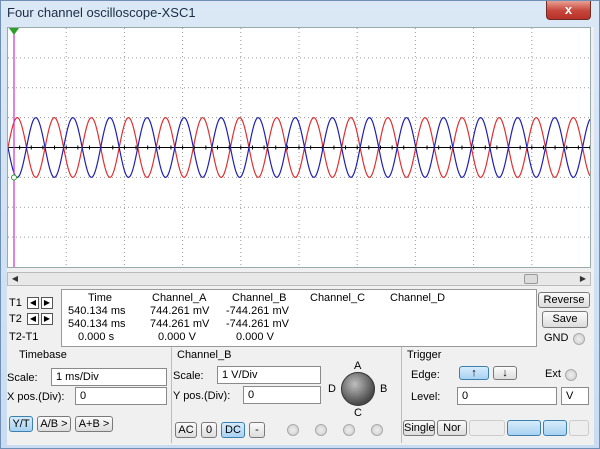 The image size is (600, 449). What do you see at coordinates (22, 378) in the screenshot?
I see `timebase-scale-label: Scale:` at bounding box center [22, 378].